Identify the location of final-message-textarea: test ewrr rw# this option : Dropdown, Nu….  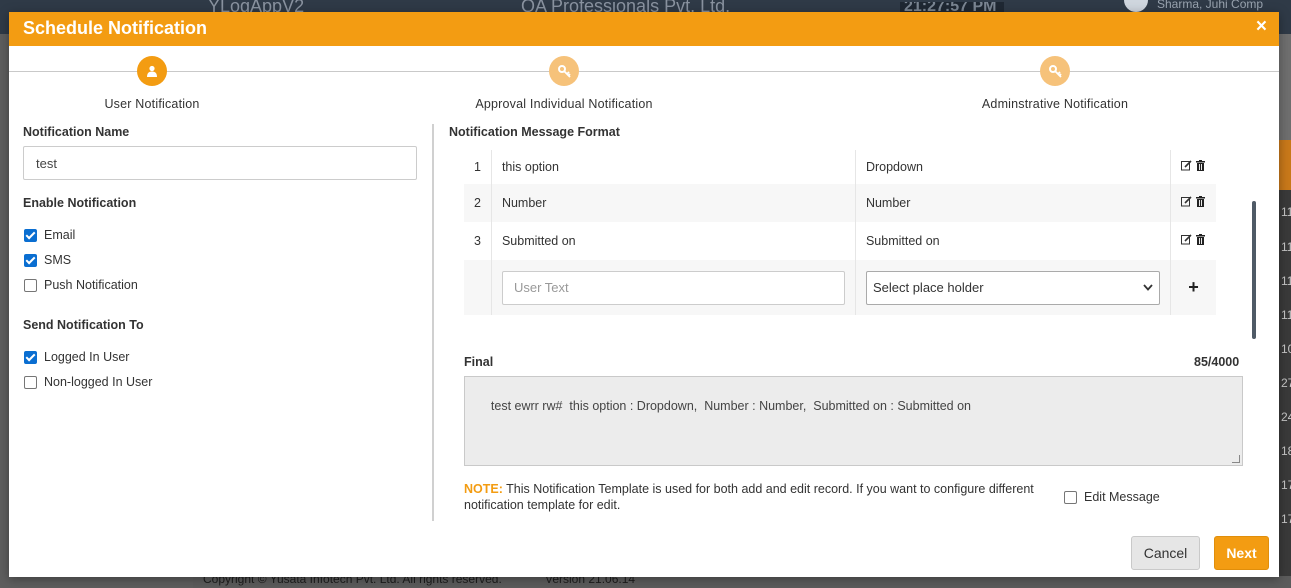
(853, 421).